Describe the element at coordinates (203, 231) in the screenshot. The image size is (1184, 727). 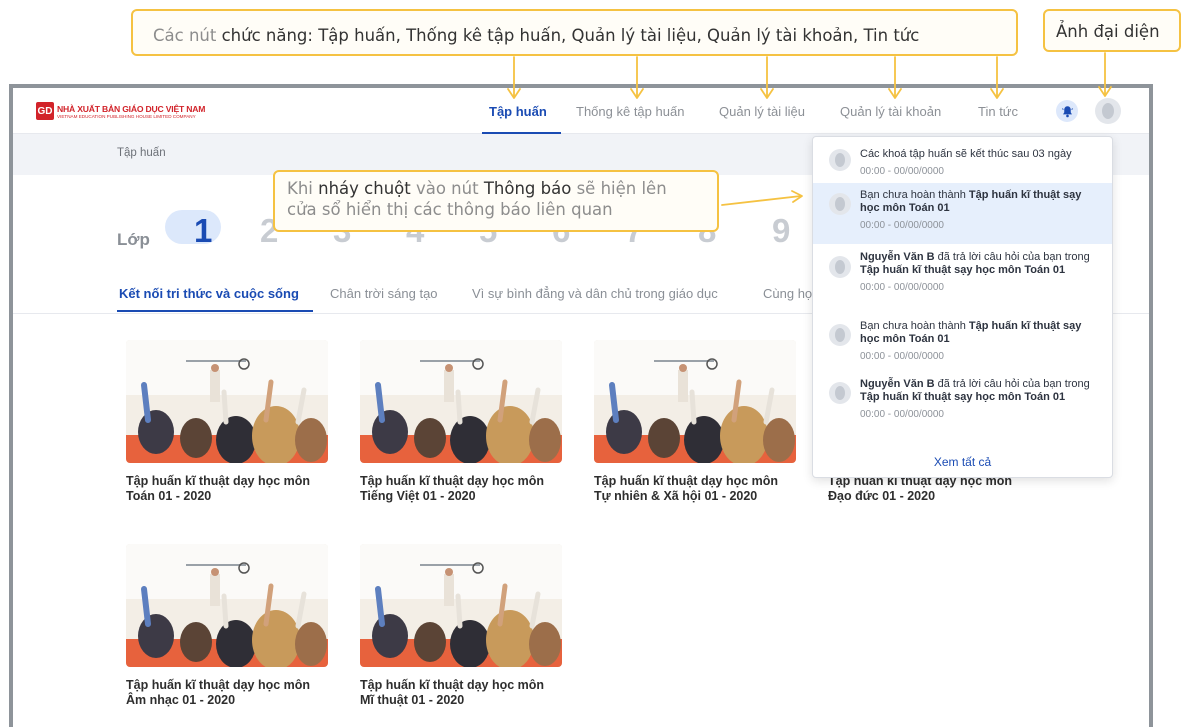
I see `grade-1: 1` at that location.